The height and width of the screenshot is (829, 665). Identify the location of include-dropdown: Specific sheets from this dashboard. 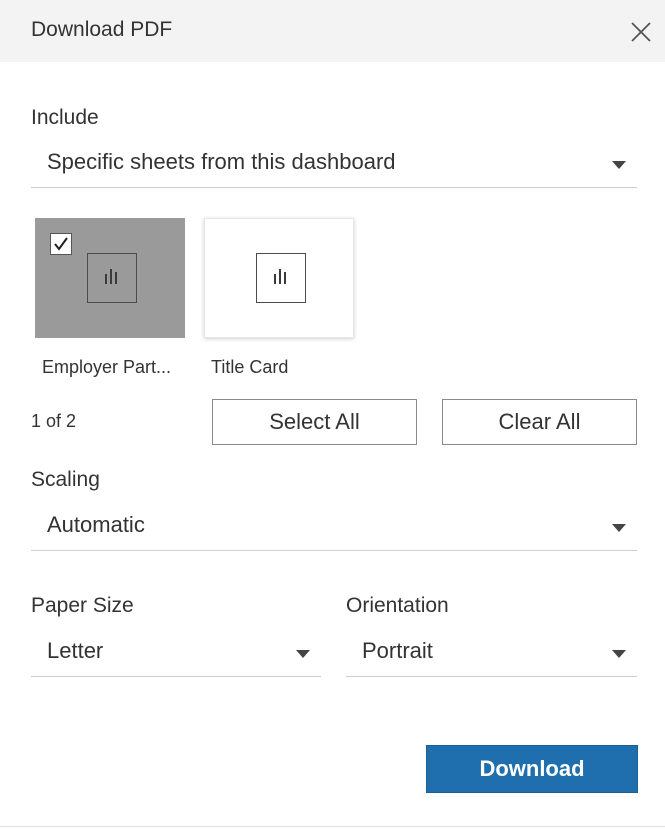
(334, 165).